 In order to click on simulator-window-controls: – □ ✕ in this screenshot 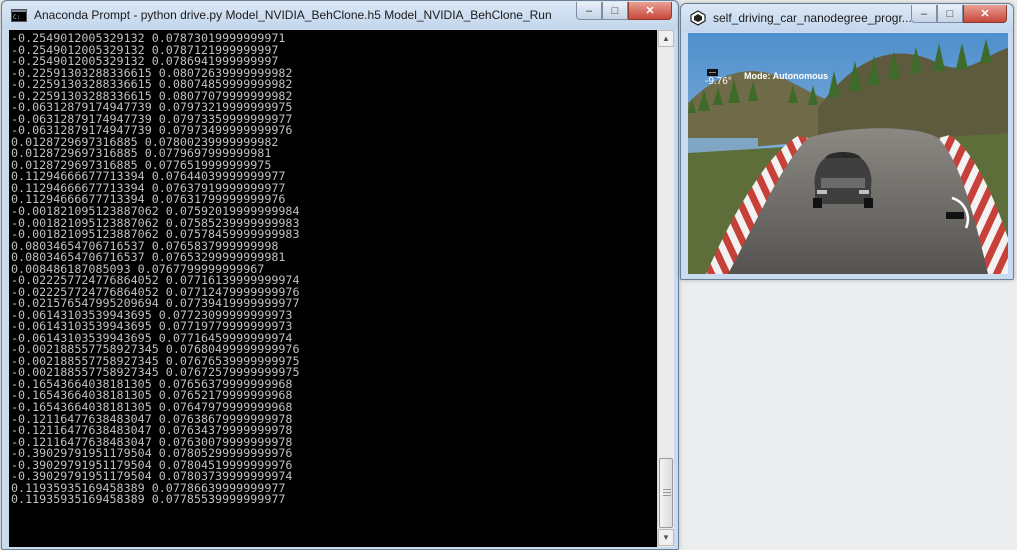, I will do `click(959, 14)`.